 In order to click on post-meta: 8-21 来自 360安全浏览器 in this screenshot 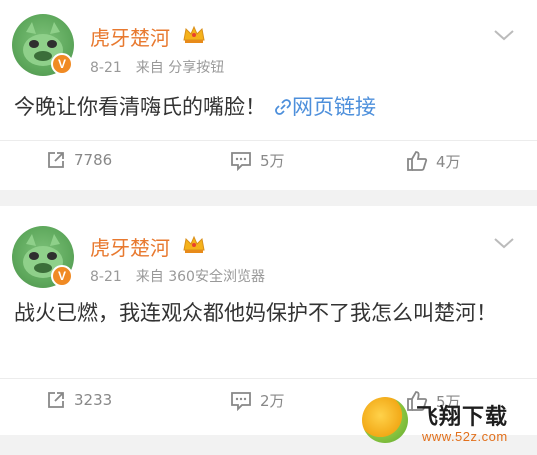, I will do `click(177, 276)`.